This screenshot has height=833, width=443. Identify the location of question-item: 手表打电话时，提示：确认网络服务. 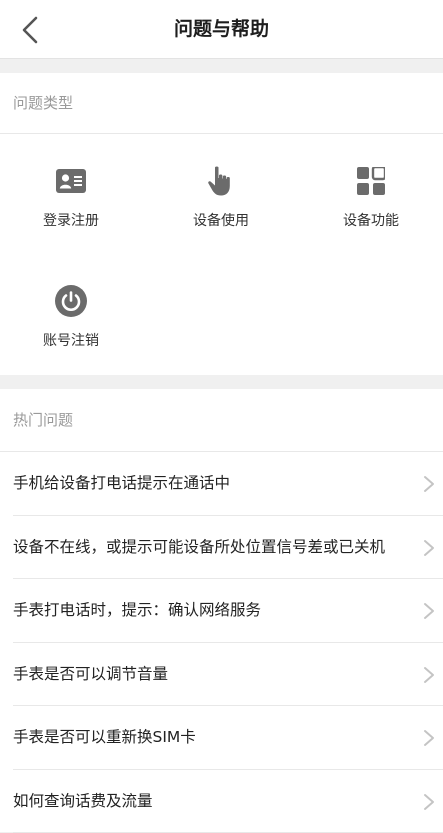
(228, 611).